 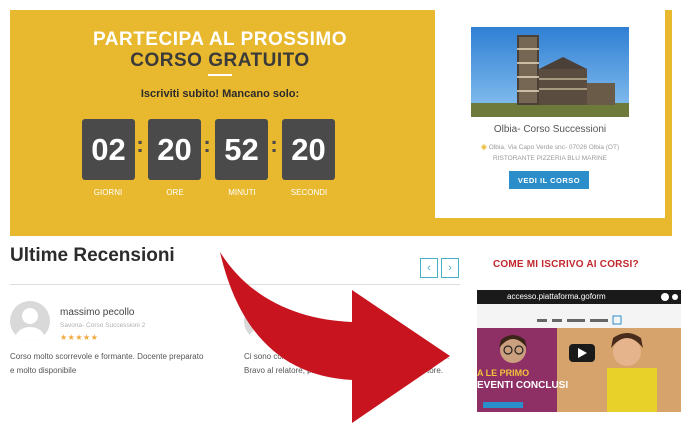 I want to click on chevron-left-icon: ‹, so click(x=429, y=268).